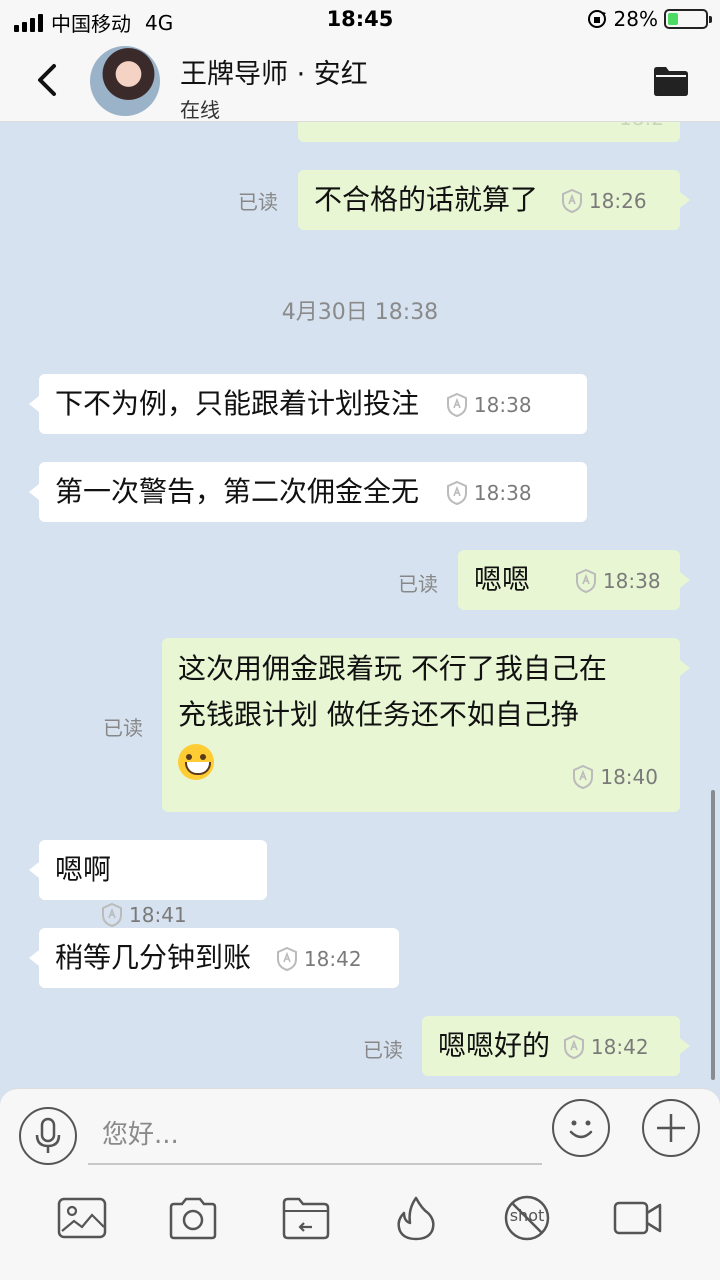 Image resolution: width=720 pixels, height=1280 pixels. What do you see at coordinates (200, 110) in the screenshot?
I see `contact-status: 在线` at bounding box center [200, 110].